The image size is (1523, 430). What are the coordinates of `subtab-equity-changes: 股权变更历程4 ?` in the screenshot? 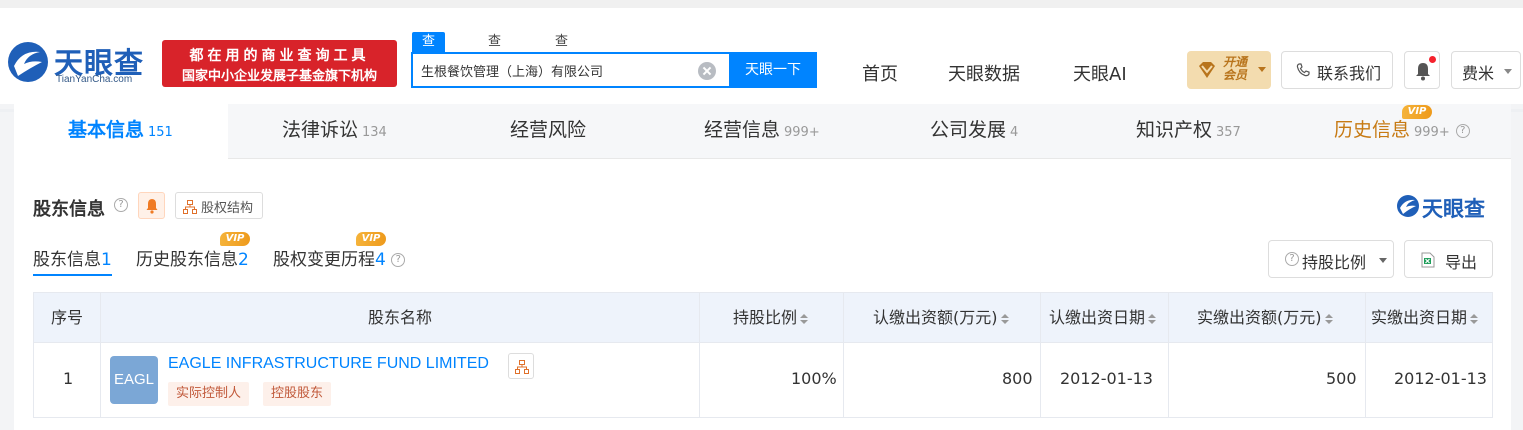 It's located at (339, 257).